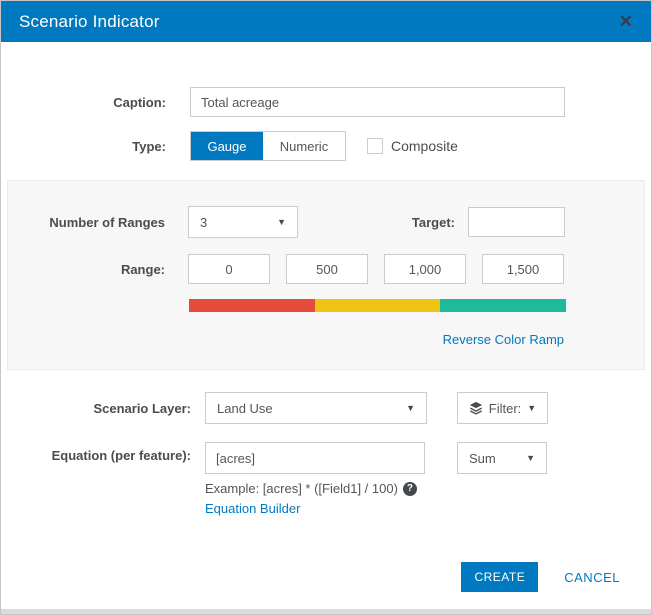 Image resolution: width=652 pixels, height=615 pixels. I want to click on create-button: CREATE, so click(500, 577).